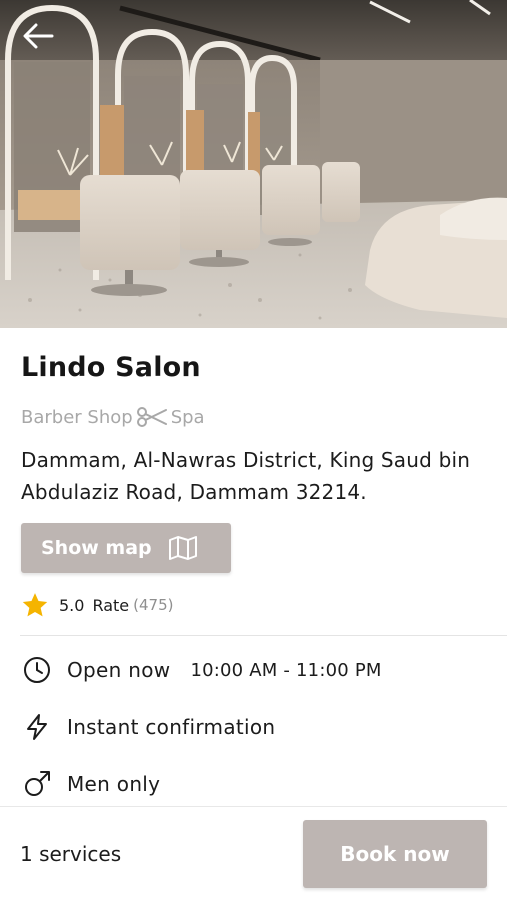 The image size is (507, 900). I want to click on back-button, so click(38, 36).